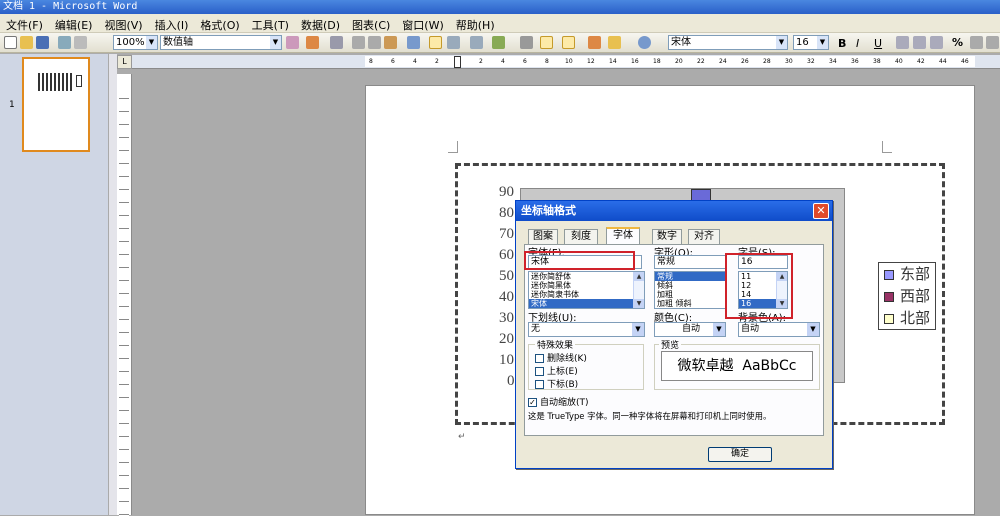 This screenshot has width=1000, height=516. I want to click on menu-edit: 编辑(E), so click(74, 23).